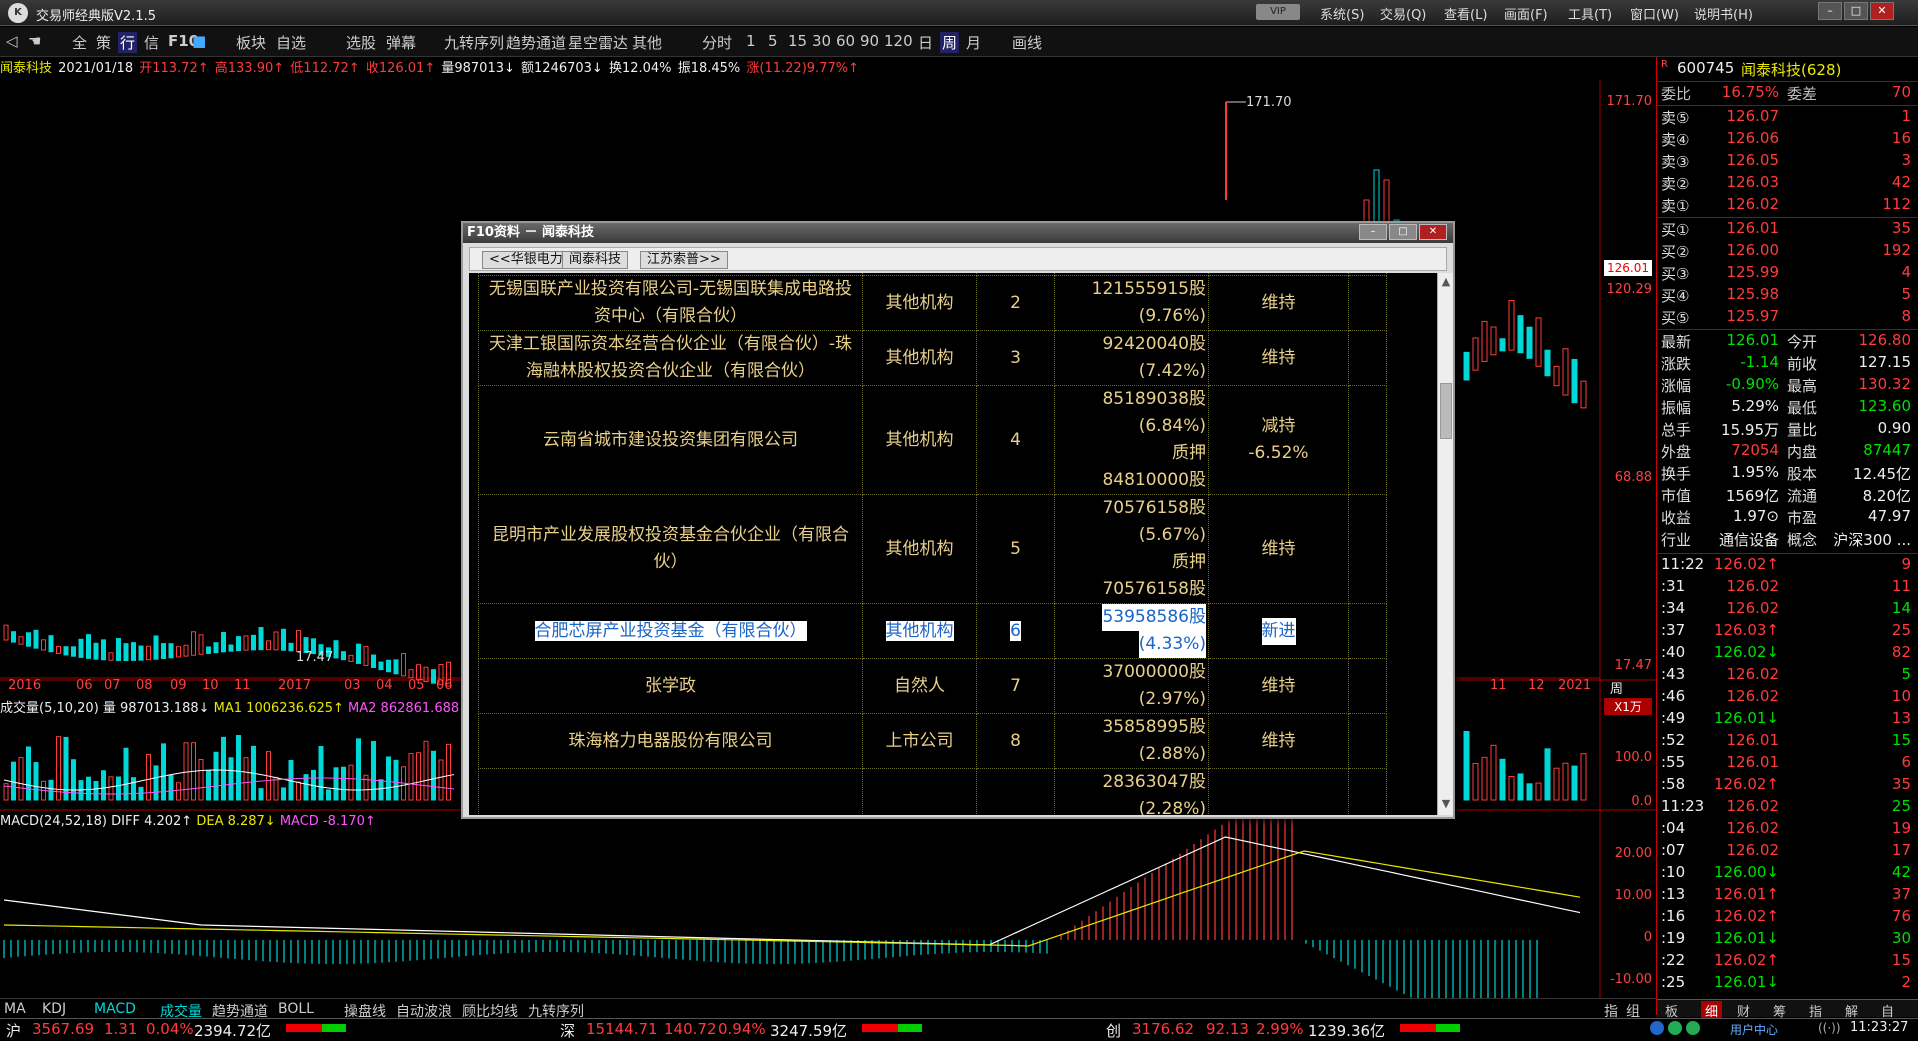  I want to click on table-row: 珠海格力电器股份有限公司 上市公司 8 35858995股 (2.88%) 维持, so click(932, 741).